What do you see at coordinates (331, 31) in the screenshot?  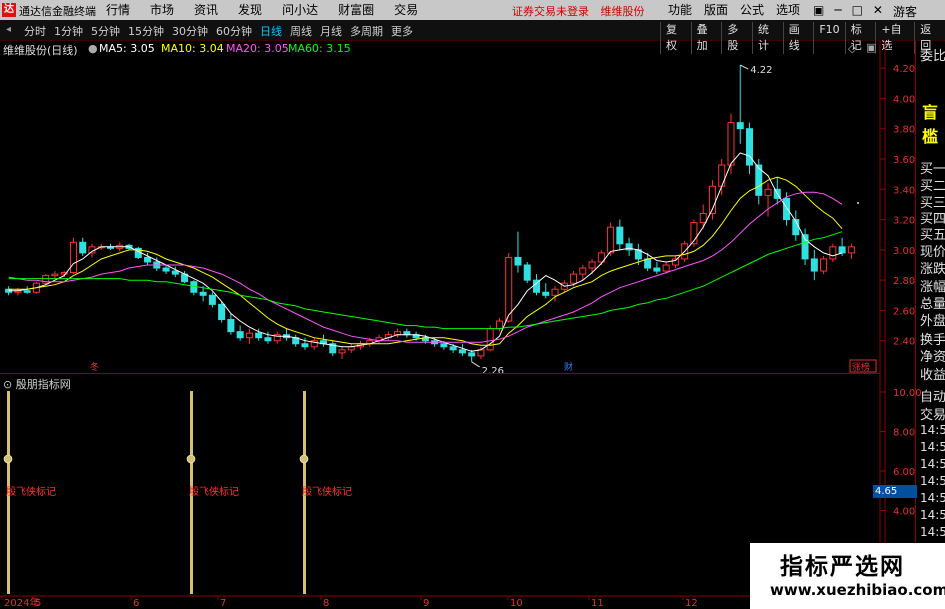 I see `tab-period-8: 月线` at bounding box center [331, 31].